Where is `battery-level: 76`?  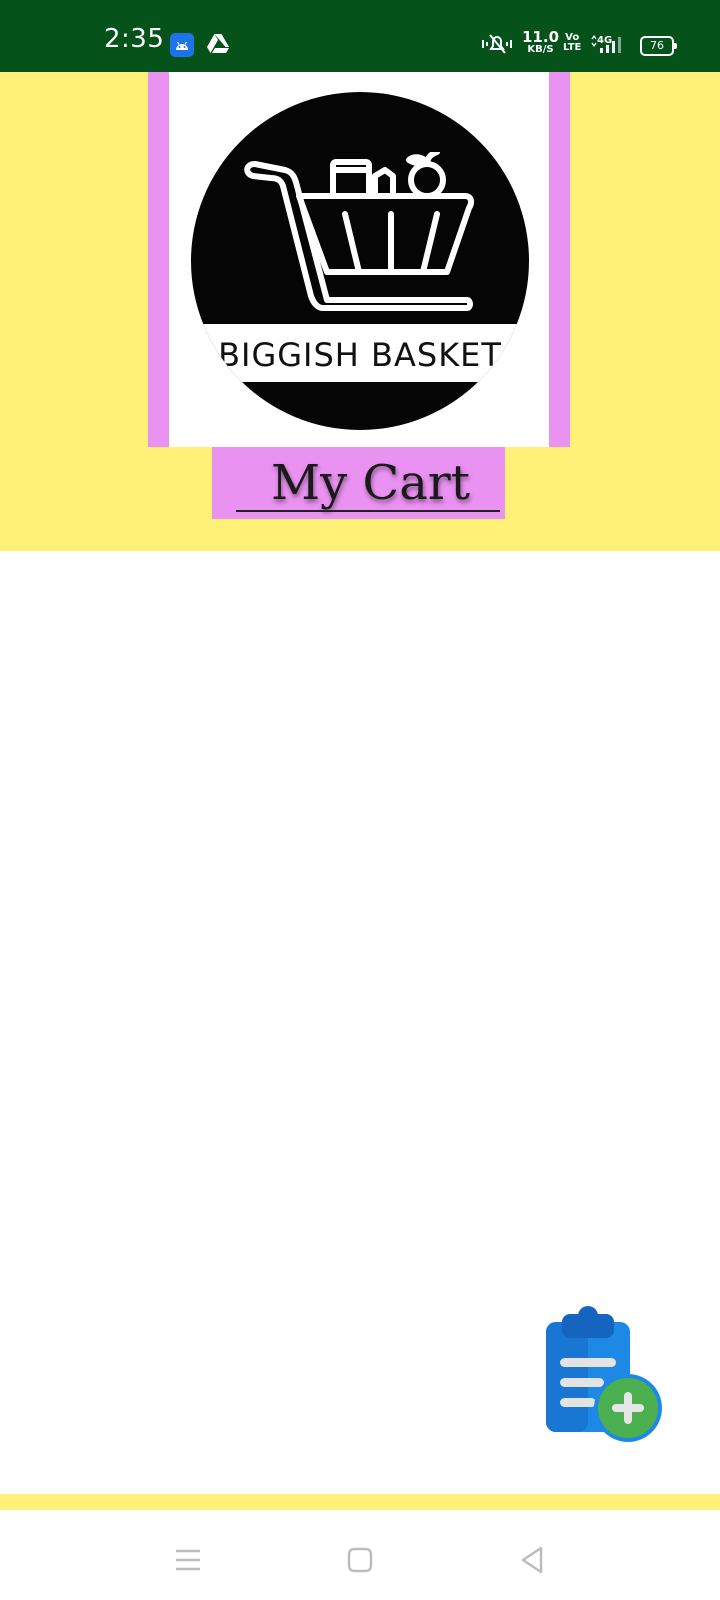 battery-level: 76 is located at coordinates (657, 45).